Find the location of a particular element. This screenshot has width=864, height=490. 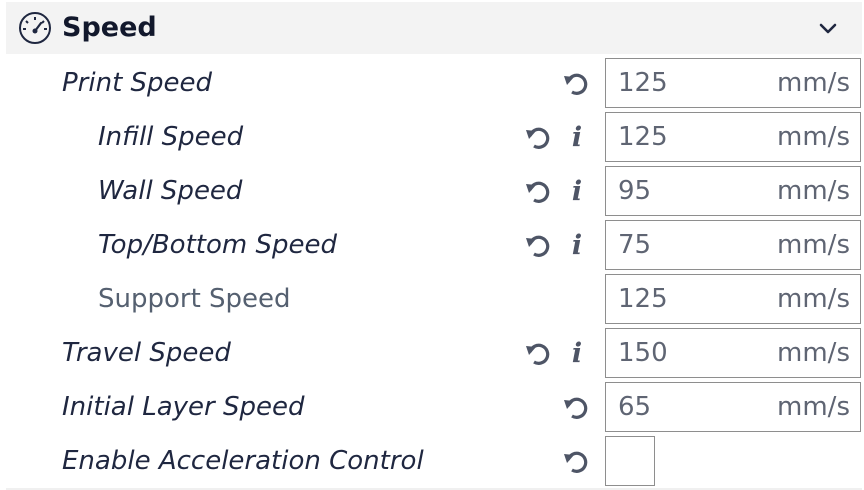

setting-label: Wall Speed is located at coordinates (170, 191).